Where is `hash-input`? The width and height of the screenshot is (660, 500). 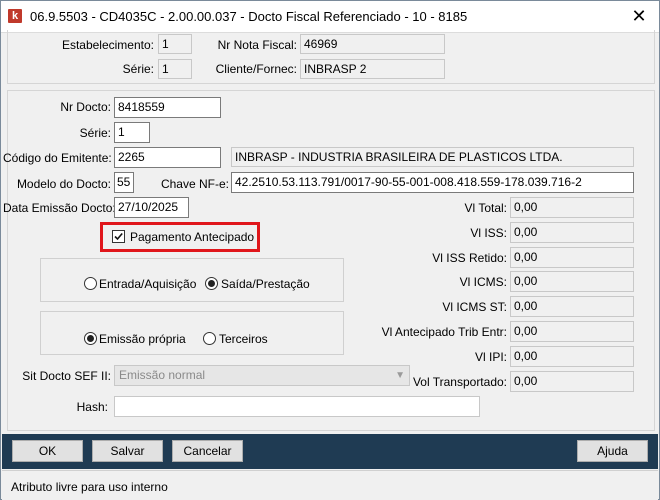 hash-input is located at coordinates (297, 406).